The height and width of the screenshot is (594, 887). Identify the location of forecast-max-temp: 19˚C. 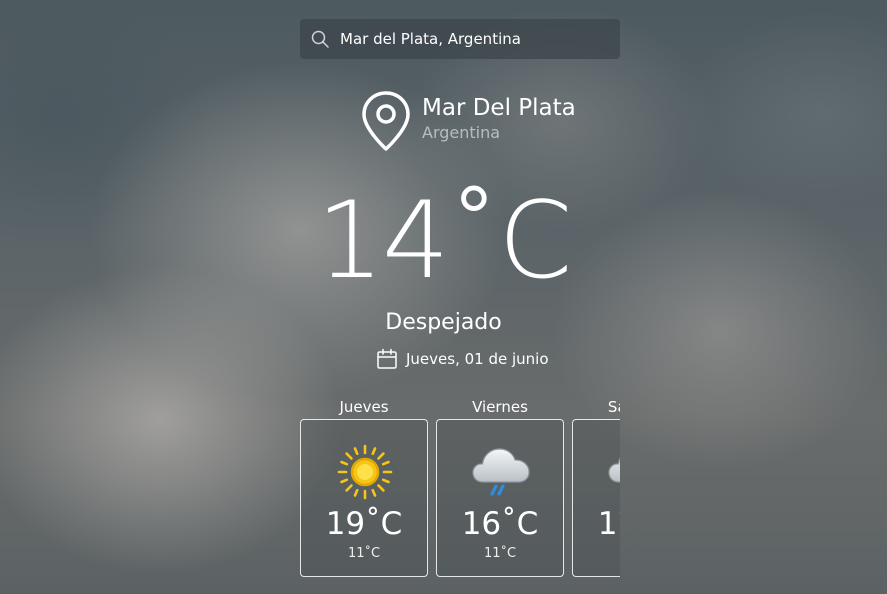
(364, 524).